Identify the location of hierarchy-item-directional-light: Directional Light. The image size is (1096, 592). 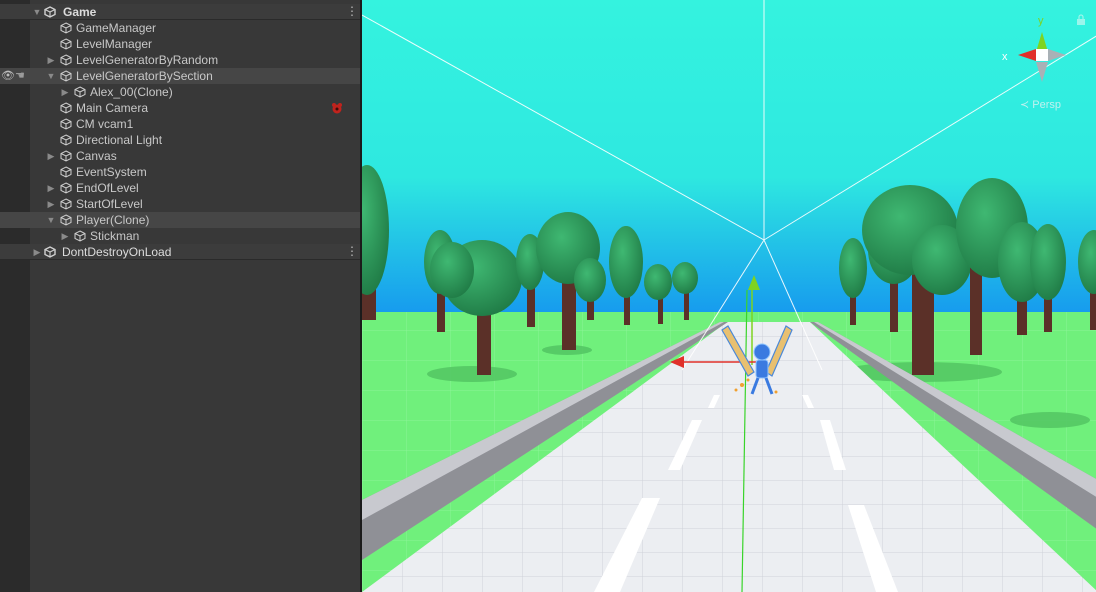
(180, 140).